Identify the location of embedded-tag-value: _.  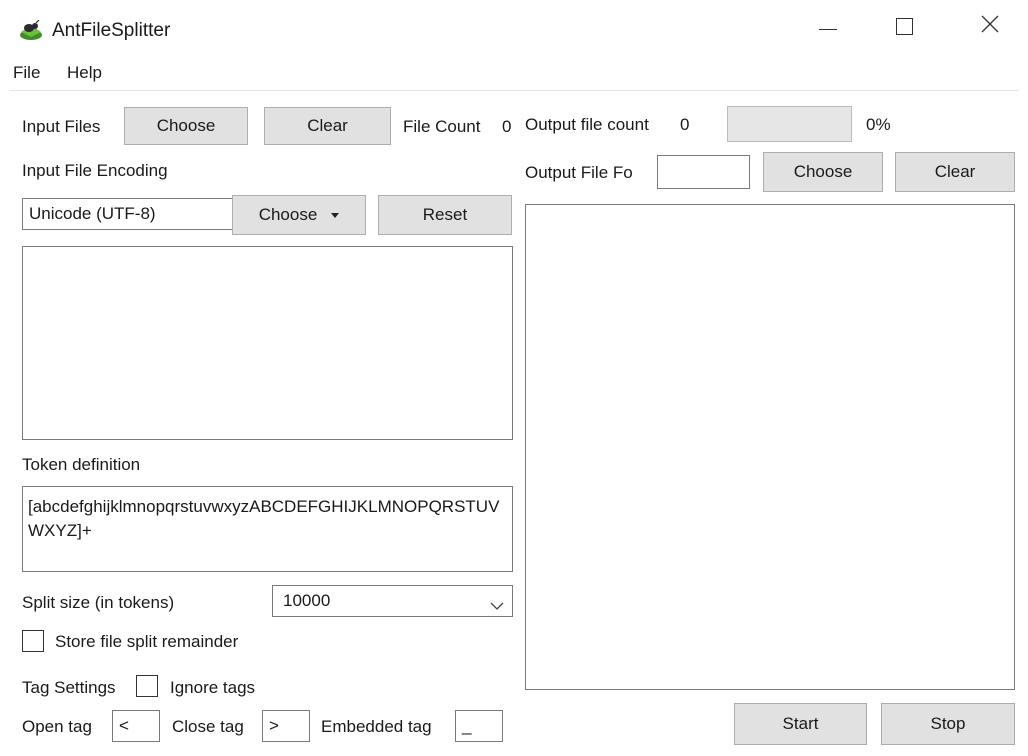
(467, 725).